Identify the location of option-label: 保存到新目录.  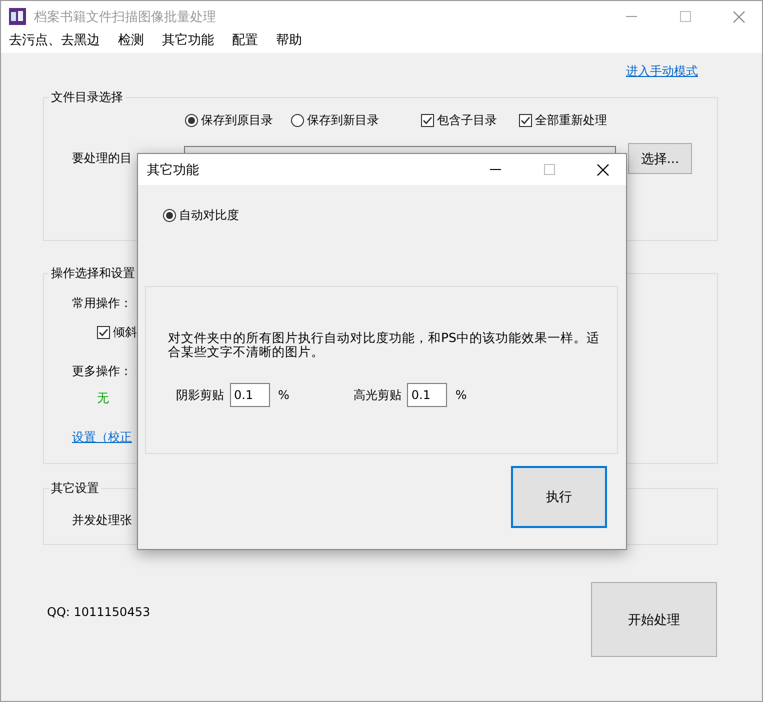
(343, 120).